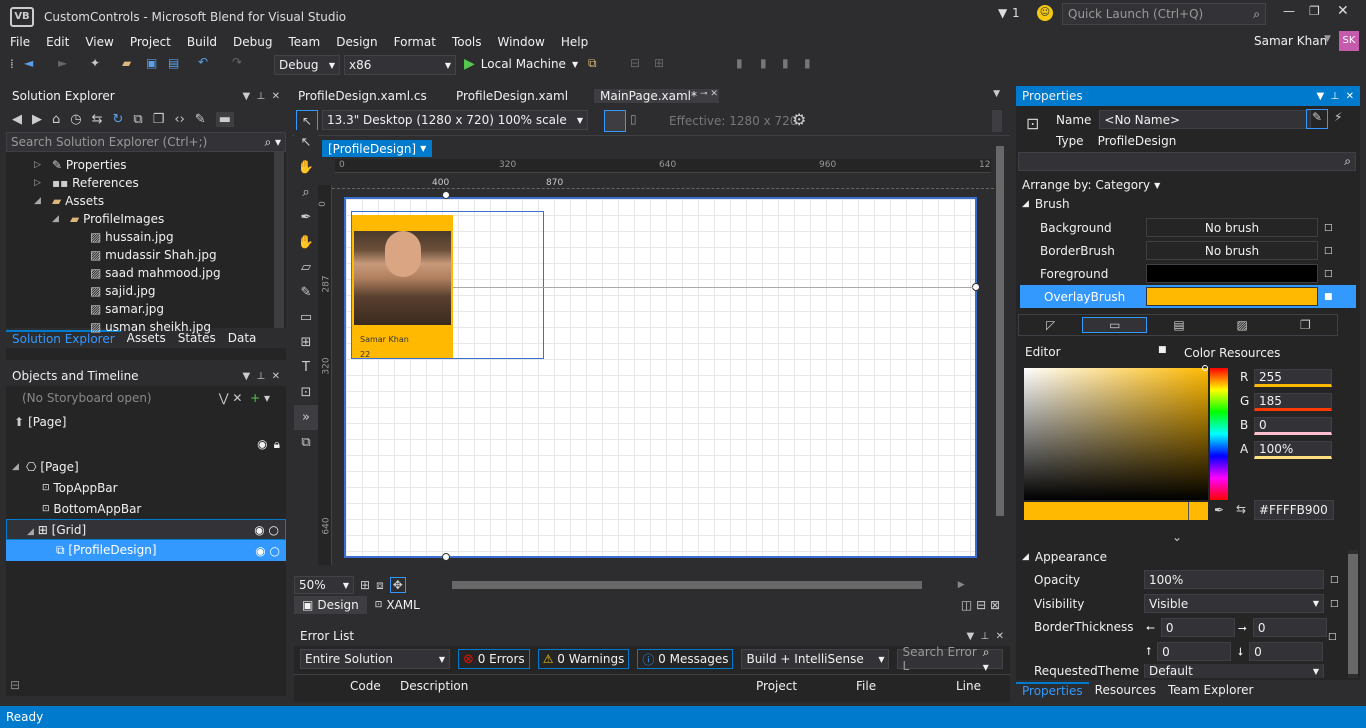  Describe the element at coordinates (306, 417) in the screenshot. I see `assets-chevron-icon: »` at that location.